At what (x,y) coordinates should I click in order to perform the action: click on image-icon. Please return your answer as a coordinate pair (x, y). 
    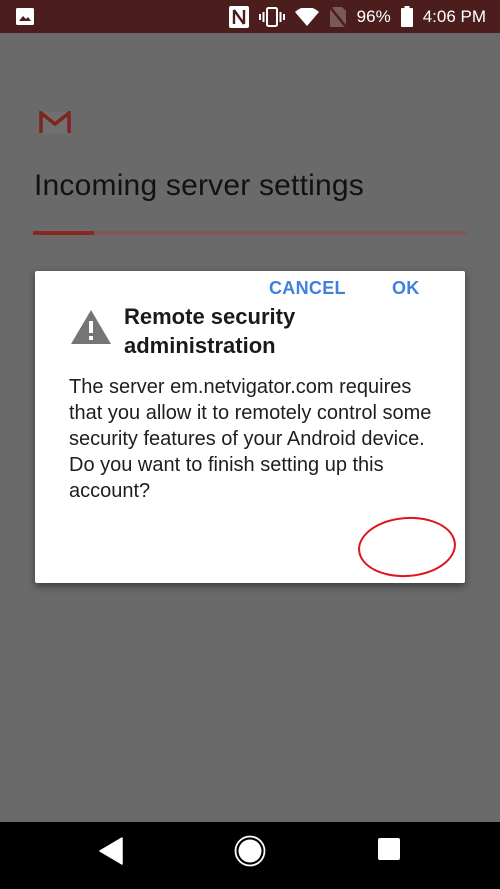
    Looking at the image, I should click on (25, 16).